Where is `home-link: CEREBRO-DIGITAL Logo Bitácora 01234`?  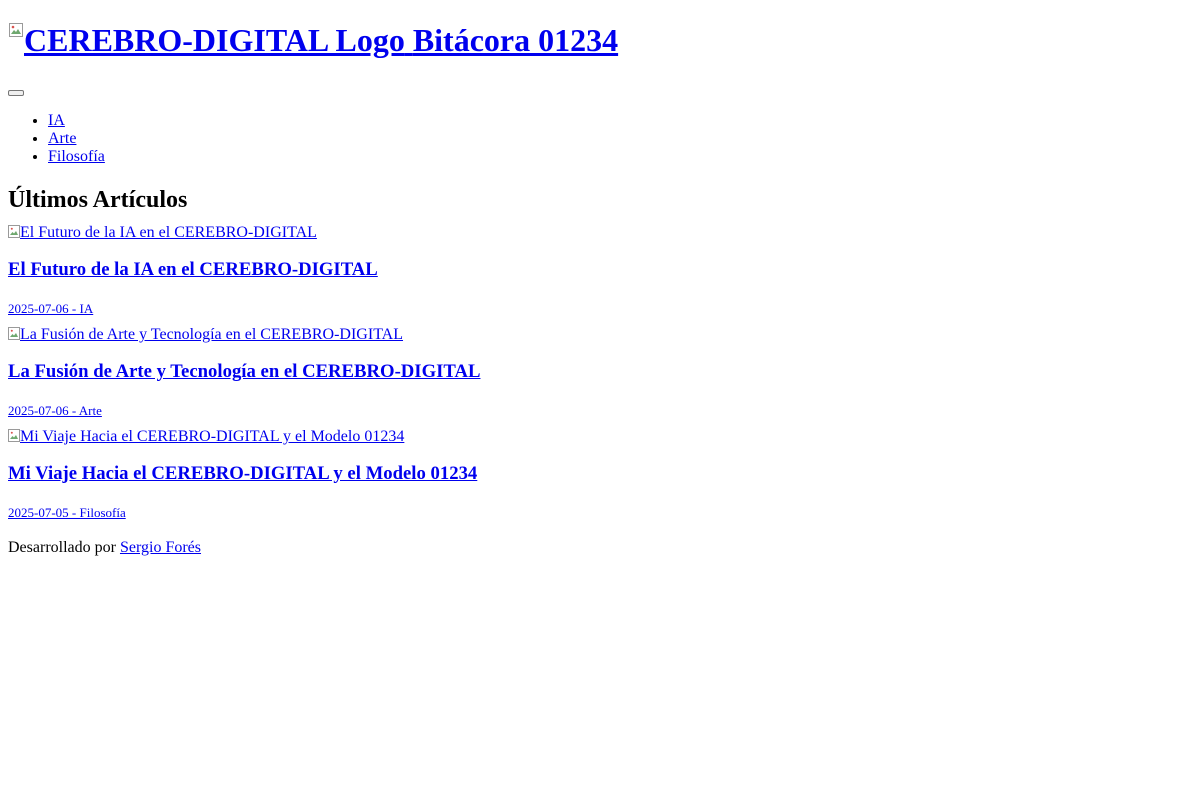 home-link: CEREBRO-DIGITAL Logo Bitácora 01234 is located at coordinates (313, 40).